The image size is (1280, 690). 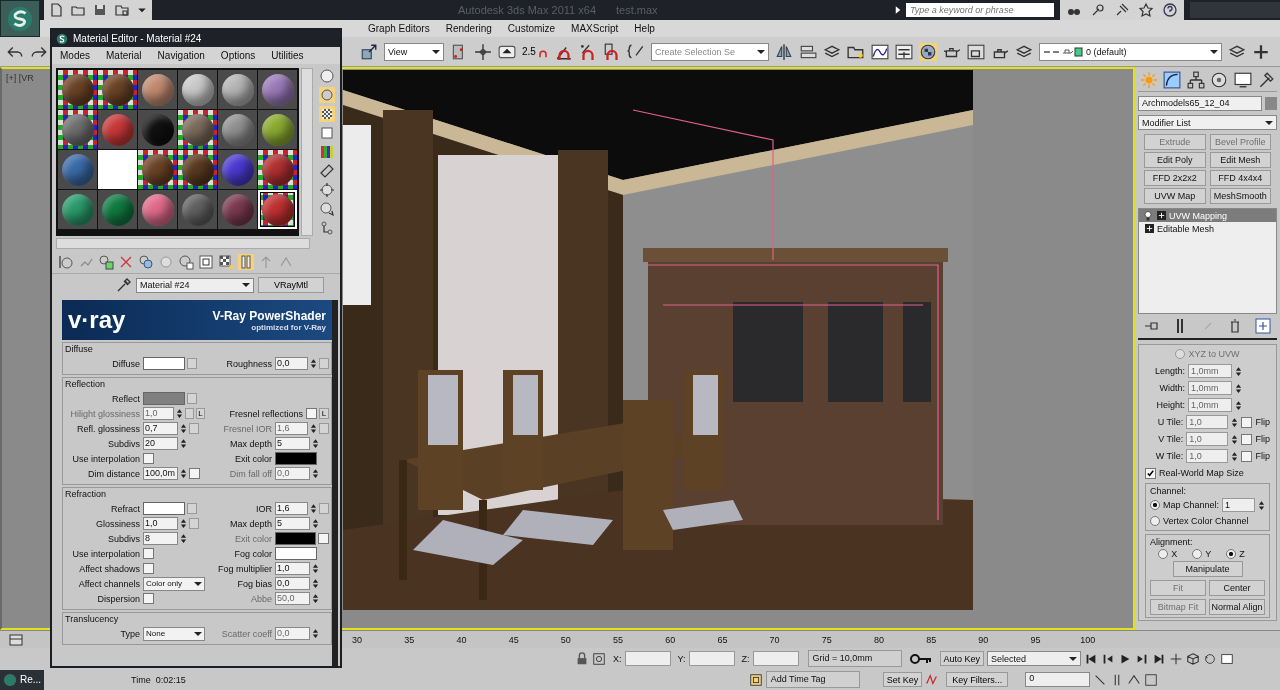 I want to click on reference-coordinate-dropdown: View, so click(x=414, y=51).